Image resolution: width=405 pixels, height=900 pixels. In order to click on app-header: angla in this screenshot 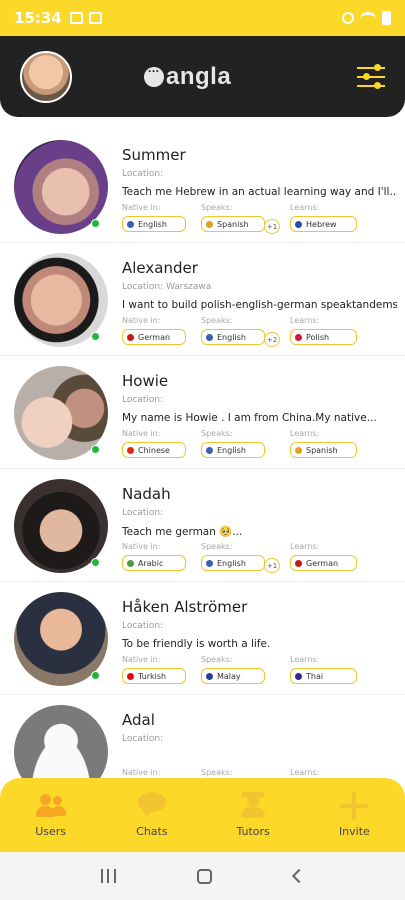, I will do `click(202, 76)`.